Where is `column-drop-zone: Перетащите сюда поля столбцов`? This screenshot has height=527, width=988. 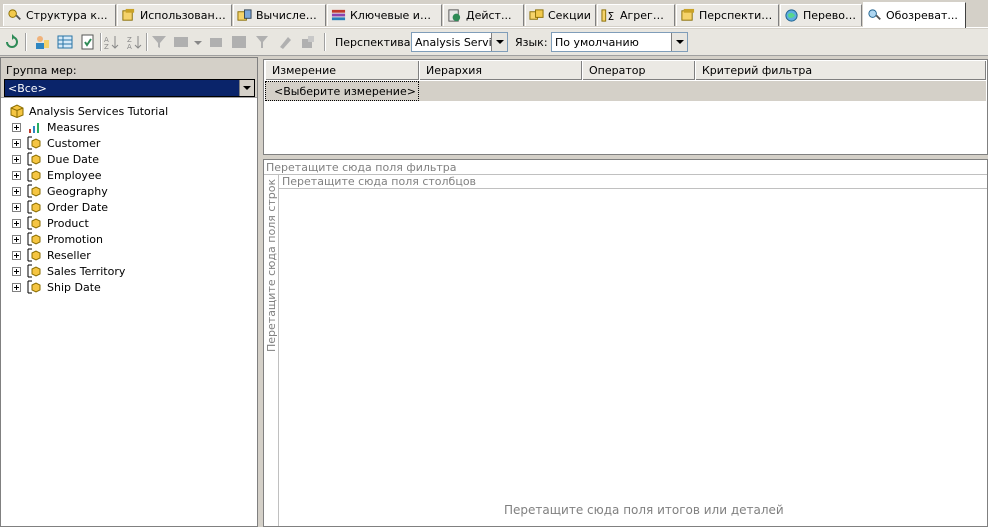 column-drop-zone: Перетащите сюда поля столбцов is located at coordinates (633, 182).